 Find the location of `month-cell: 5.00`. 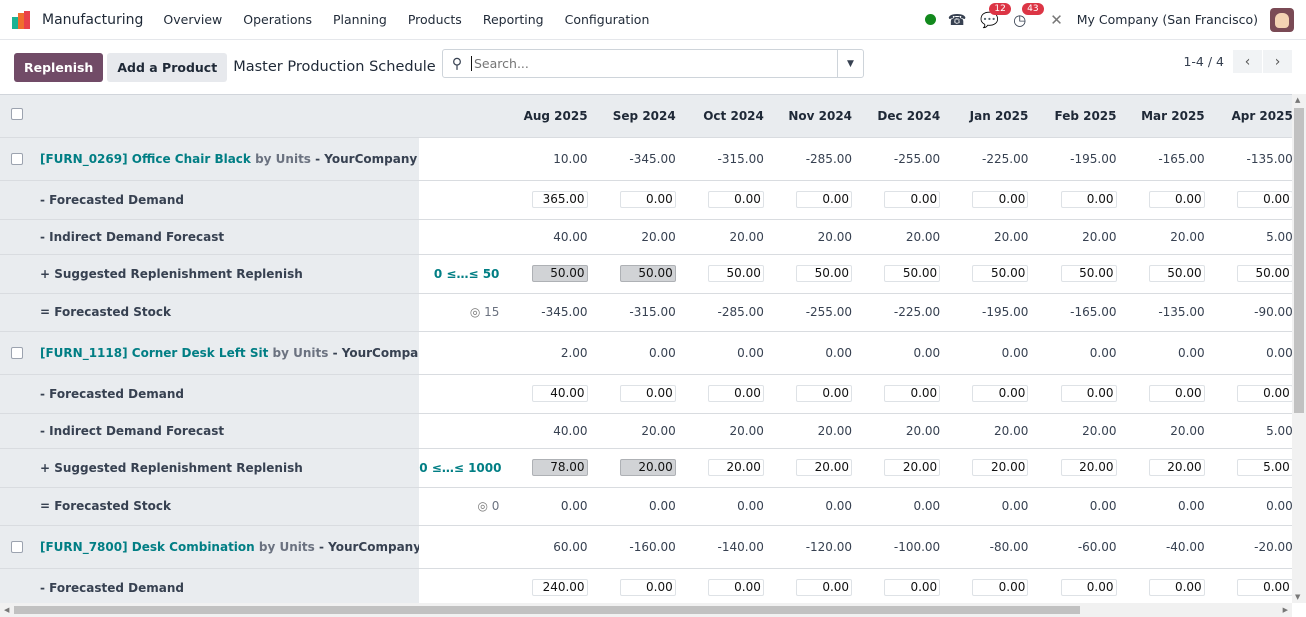

month-cell: 5.00 is located at coordinates (1252, 467).